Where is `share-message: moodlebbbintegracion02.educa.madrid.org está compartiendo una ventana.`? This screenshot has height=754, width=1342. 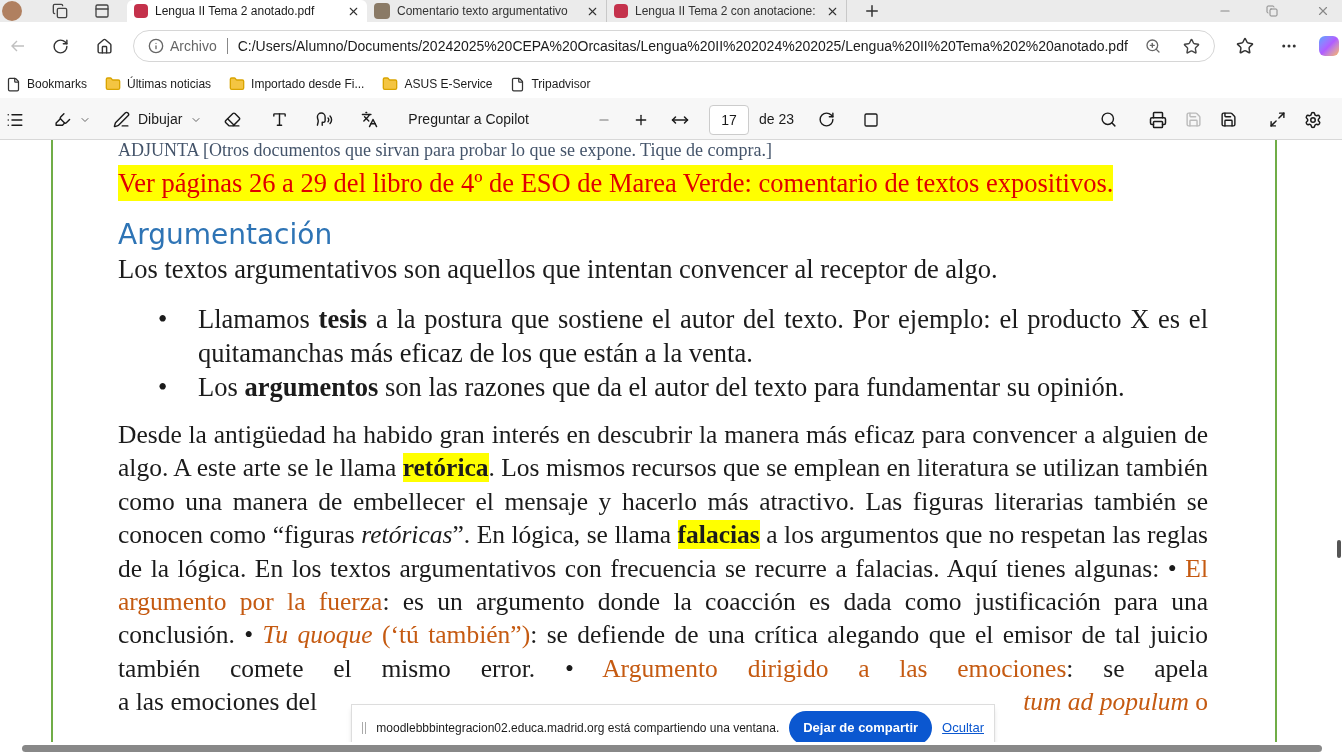
share-message: moodlebbbintegracion02.educa.madrid.org está compartiendo una ventana. is located at coordinates (578, 728).